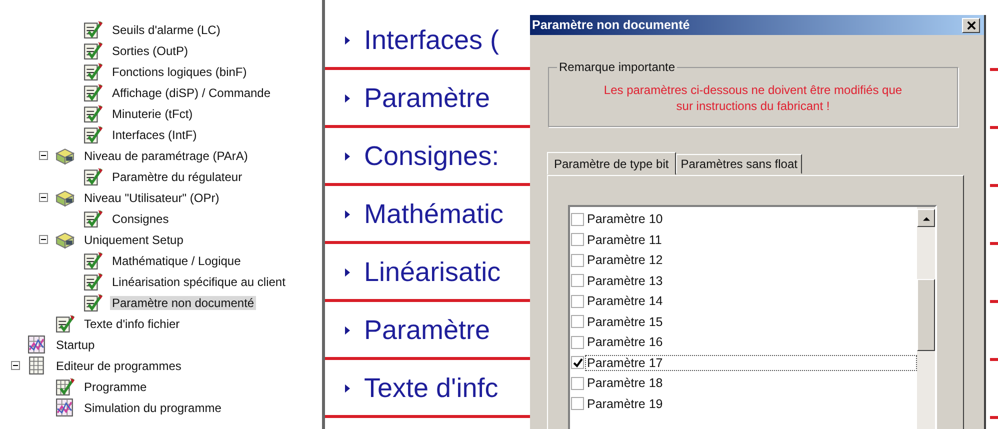  Describe the element at coordinates (140, 219) in the screenshot. I see `tree-item: Consignes` at that location.